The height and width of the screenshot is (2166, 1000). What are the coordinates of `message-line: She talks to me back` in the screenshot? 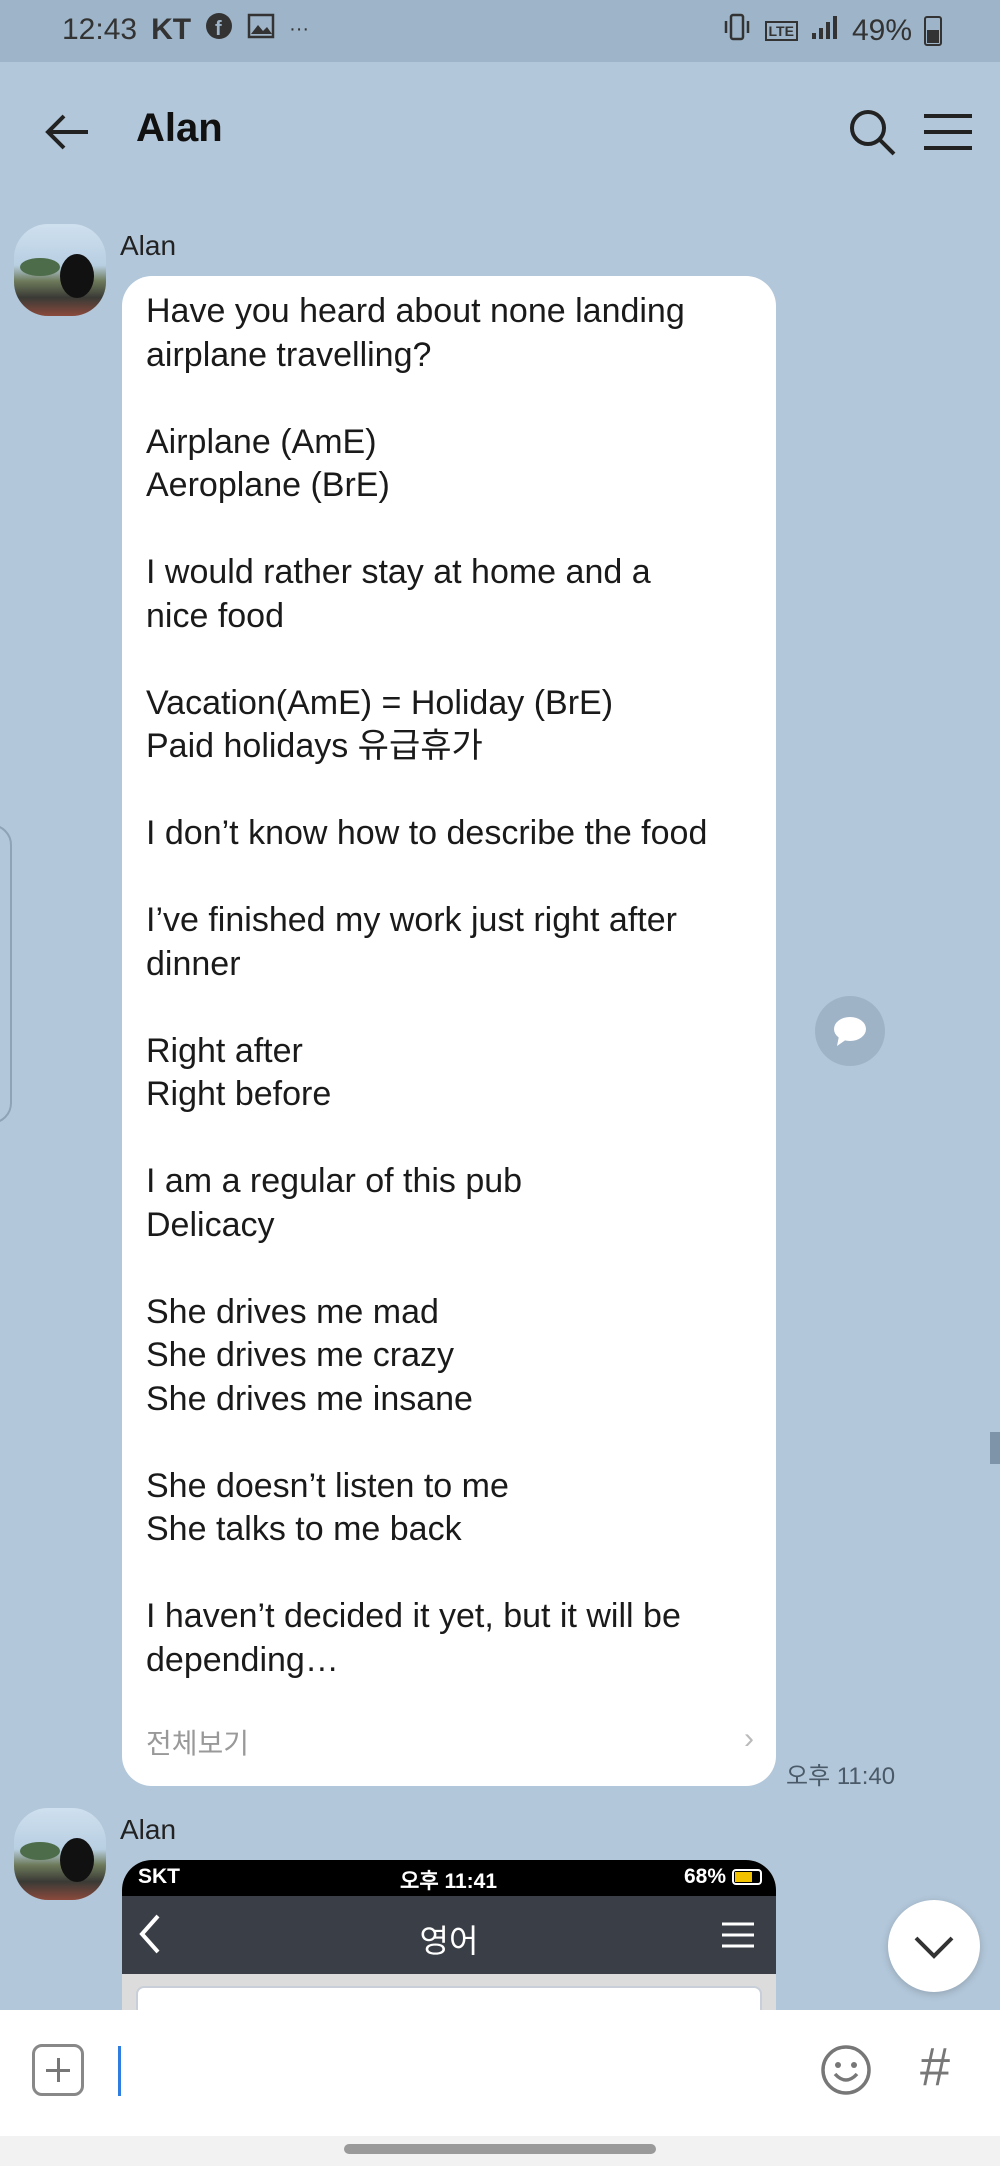 It's located at (304, 1529).